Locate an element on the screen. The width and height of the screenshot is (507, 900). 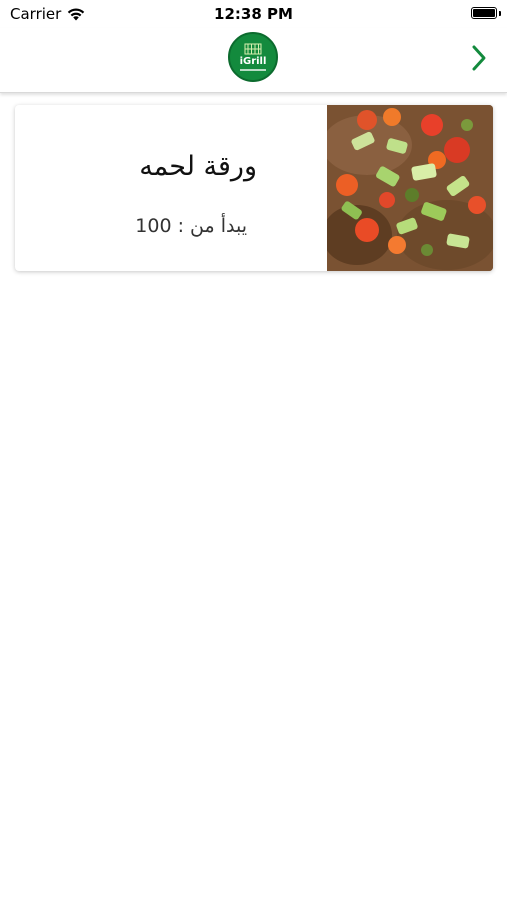
battery-fill is located at coordinates (484, 13).